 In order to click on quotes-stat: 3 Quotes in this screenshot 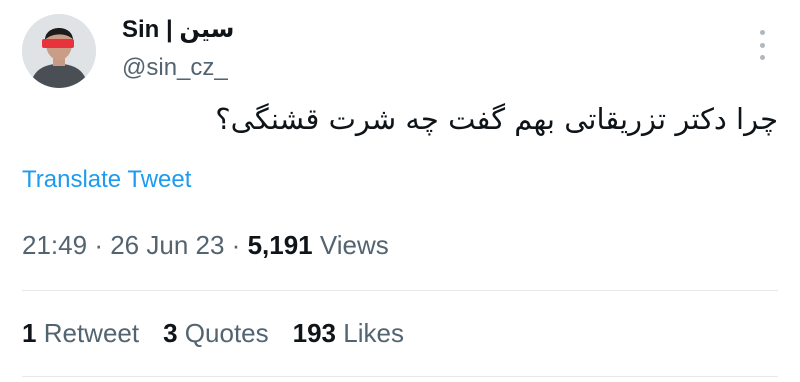, I will do `click(216, 333)`.